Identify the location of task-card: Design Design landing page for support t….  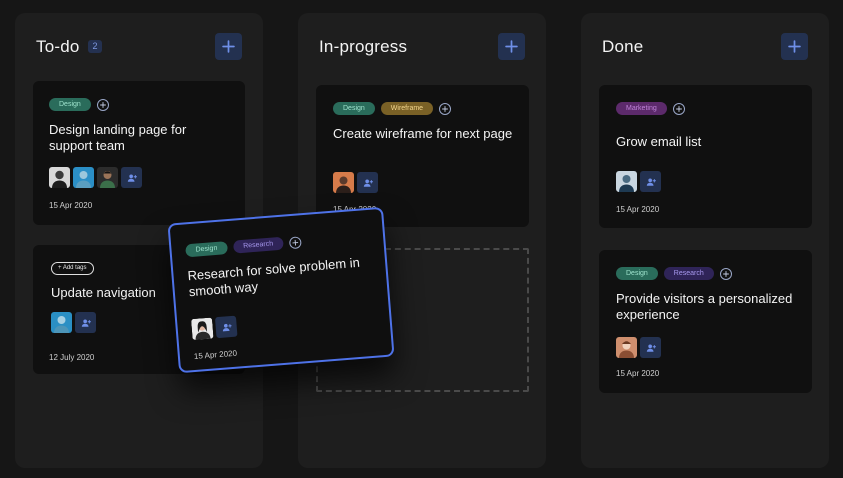
(139, 153).